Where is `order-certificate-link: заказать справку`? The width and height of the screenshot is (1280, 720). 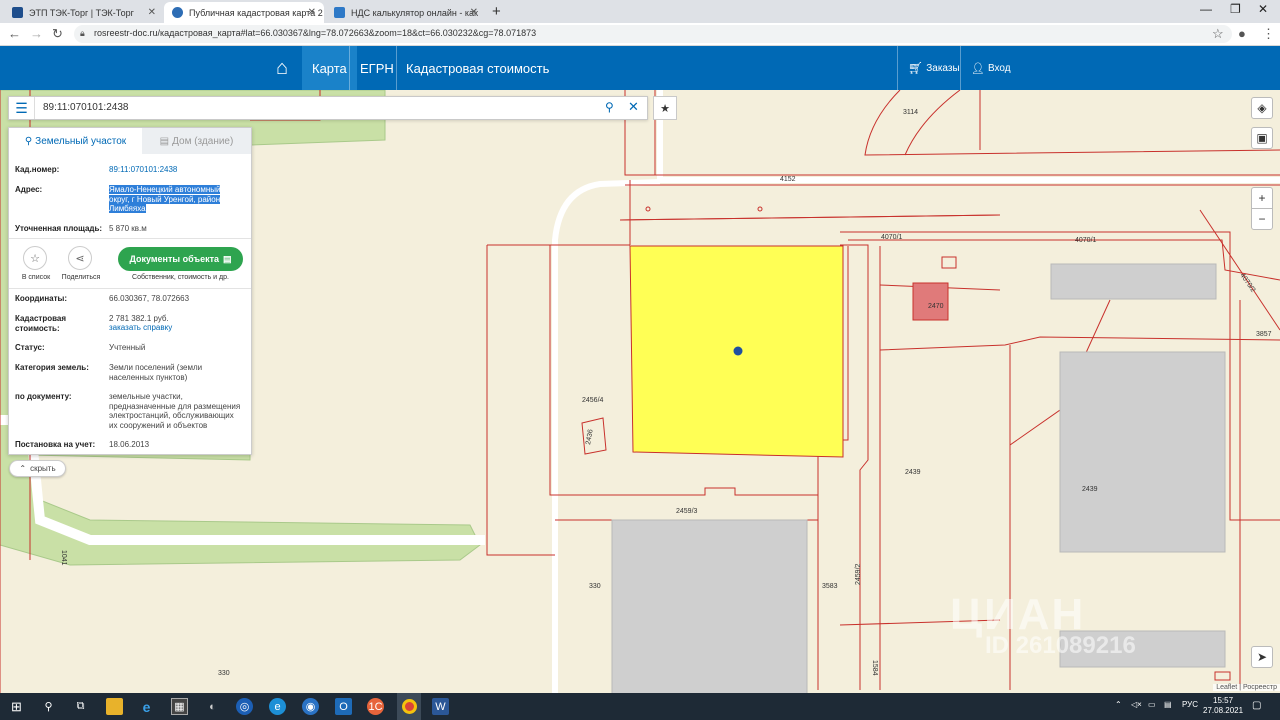 order-certificate-link: заказать справку is located at coordinates (178, 328).